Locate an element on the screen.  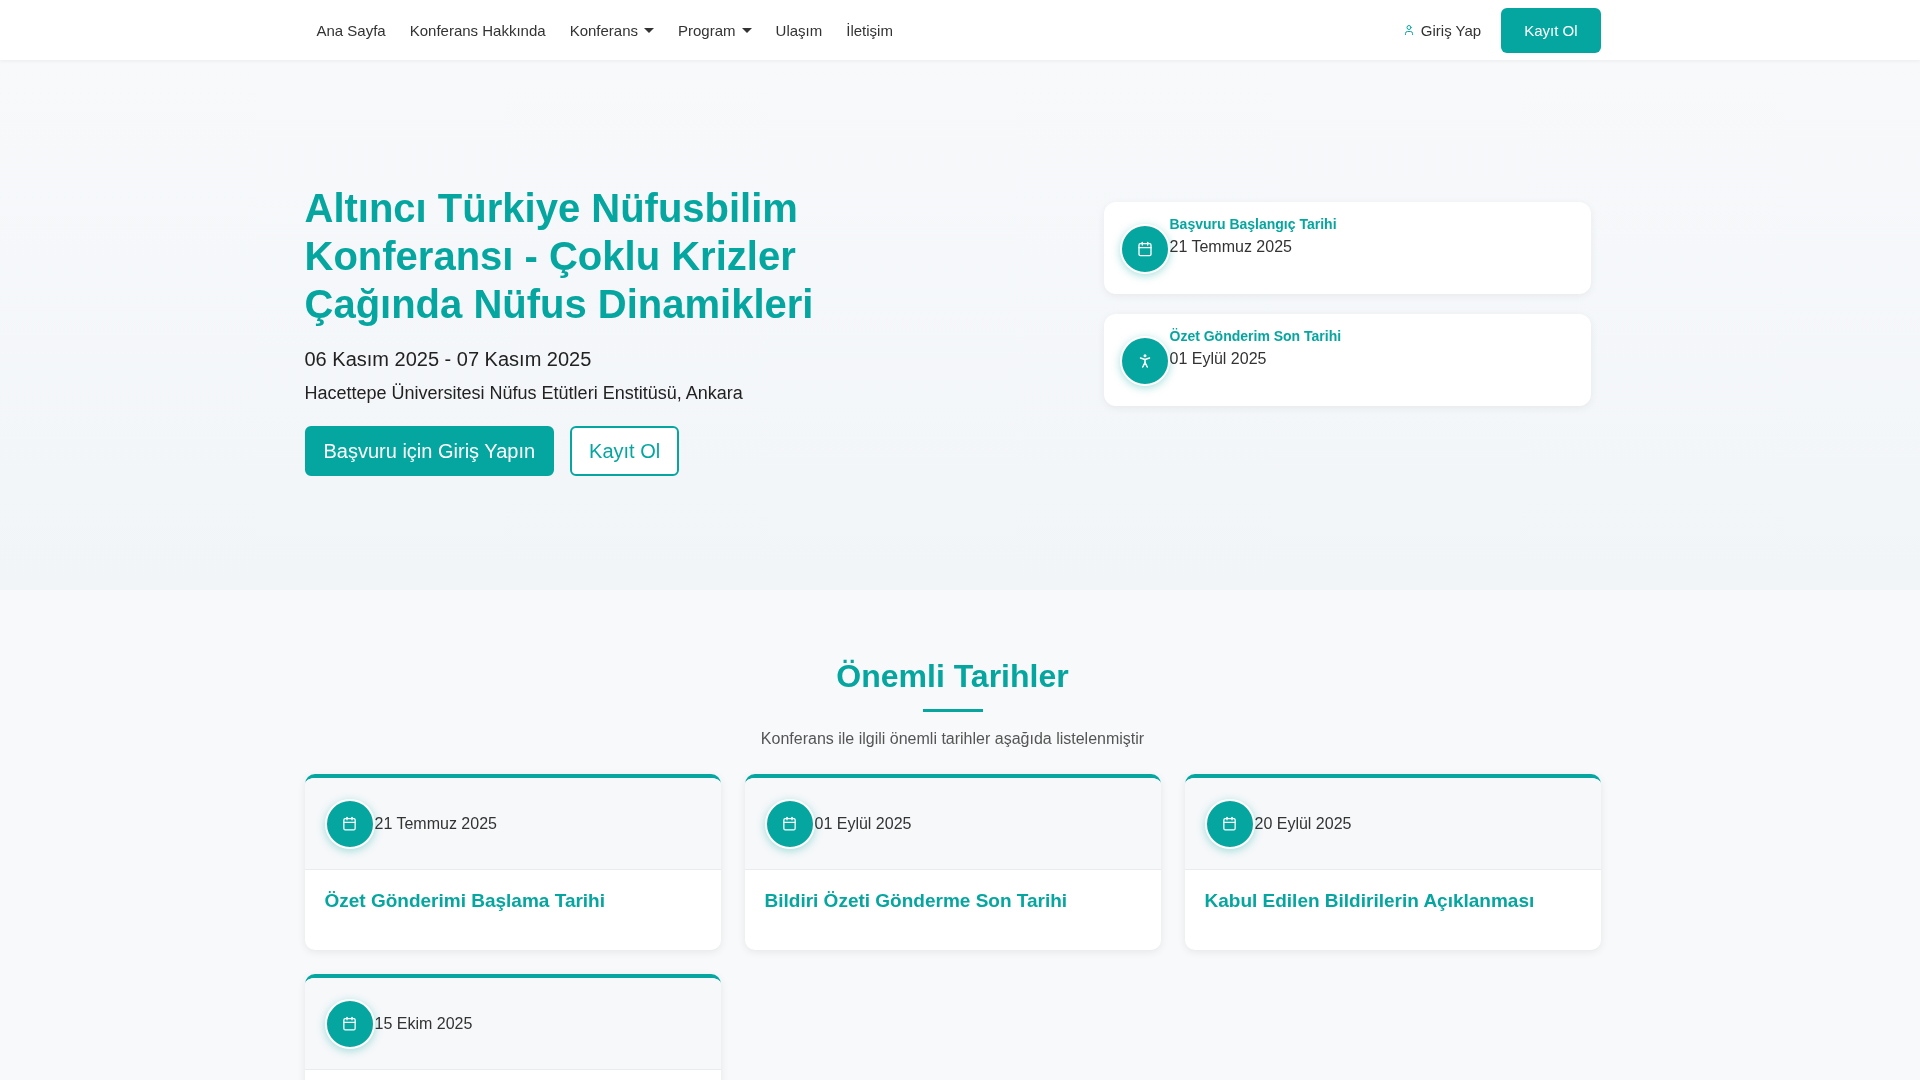
card-date: 01 Eylül 2025 is located at coordinates (863, 823).